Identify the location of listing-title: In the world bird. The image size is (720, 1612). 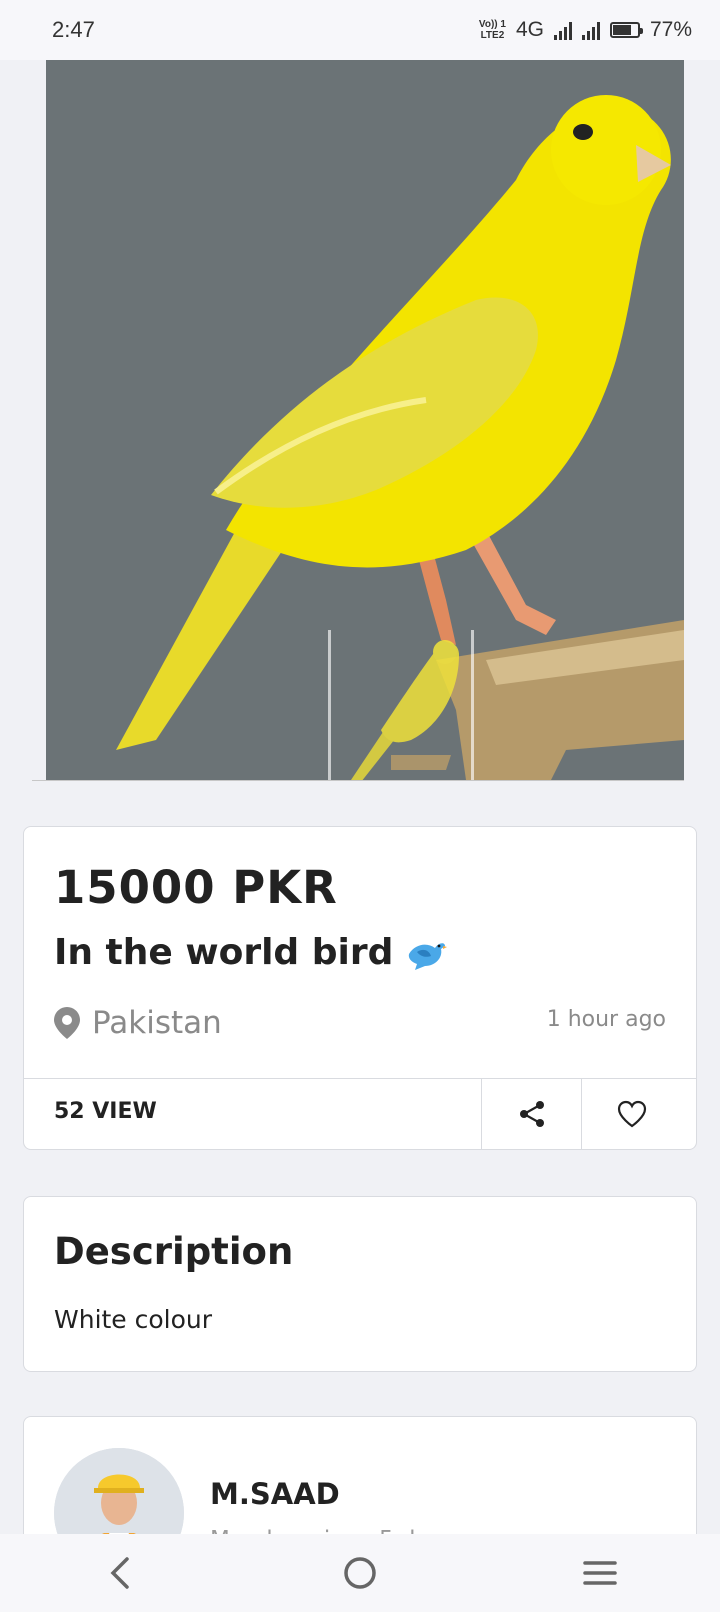
(224, 952).